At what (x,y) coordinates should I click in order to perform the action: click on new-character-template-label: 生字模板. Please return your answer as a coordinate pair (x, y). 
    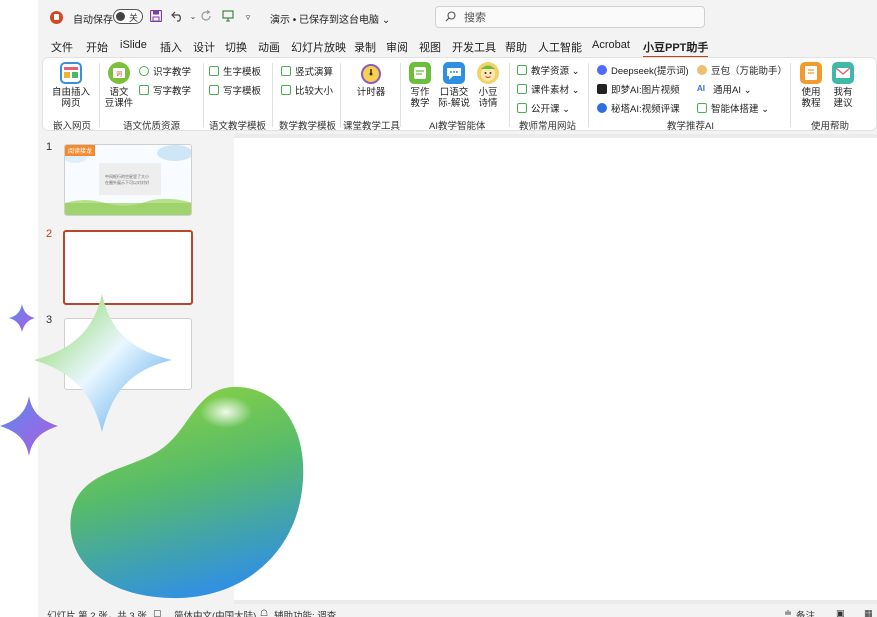
    Looking at the image, I should click on (242, 72).